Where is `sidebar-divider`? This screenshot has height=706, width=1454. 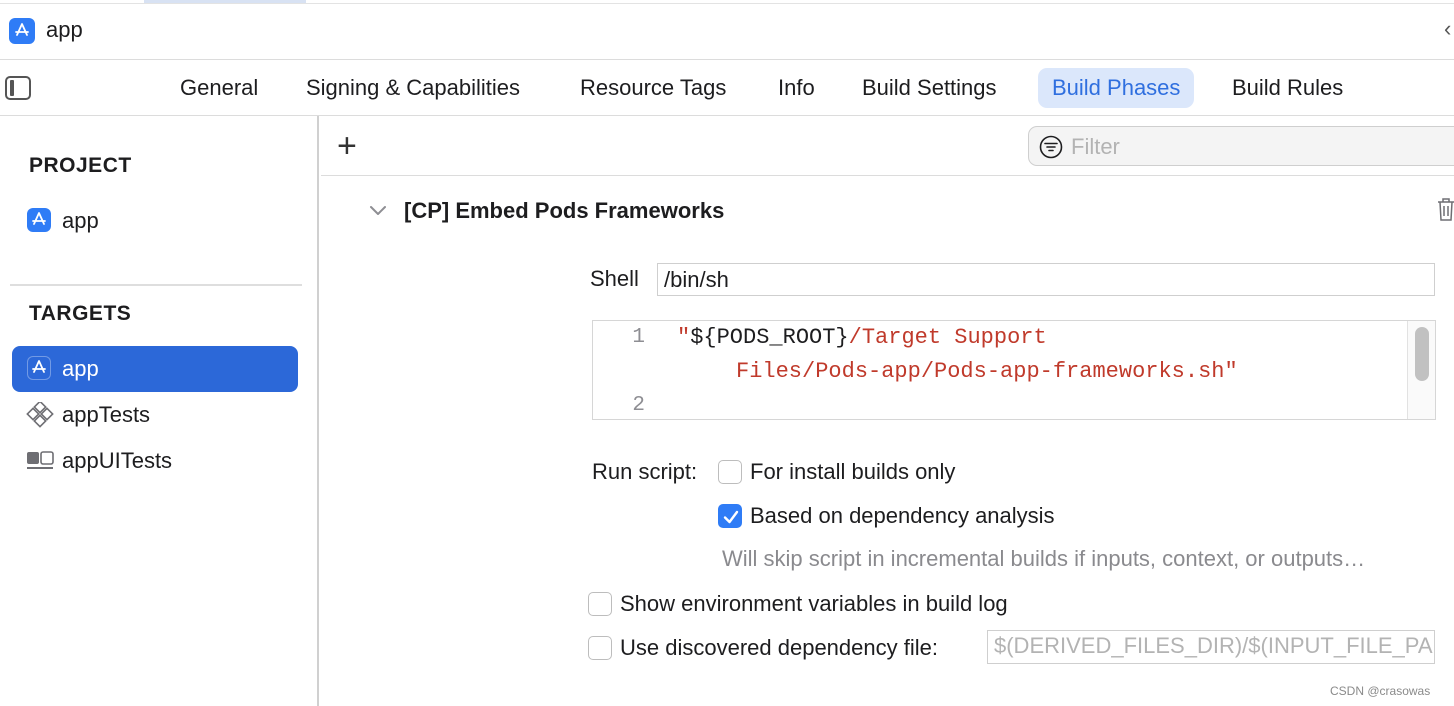
sidebar-divider is located at coordinates (156, 285).